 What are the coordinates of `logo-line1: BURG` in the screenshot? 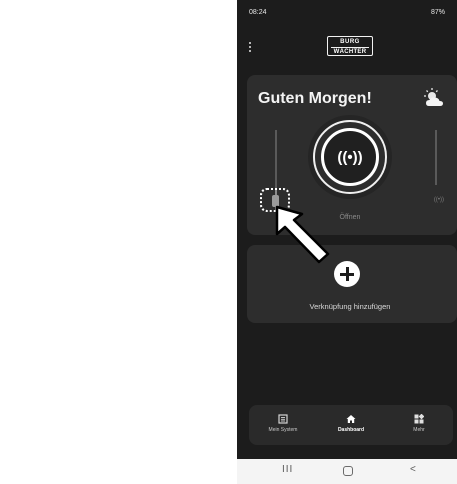 It's located at (350, 42).